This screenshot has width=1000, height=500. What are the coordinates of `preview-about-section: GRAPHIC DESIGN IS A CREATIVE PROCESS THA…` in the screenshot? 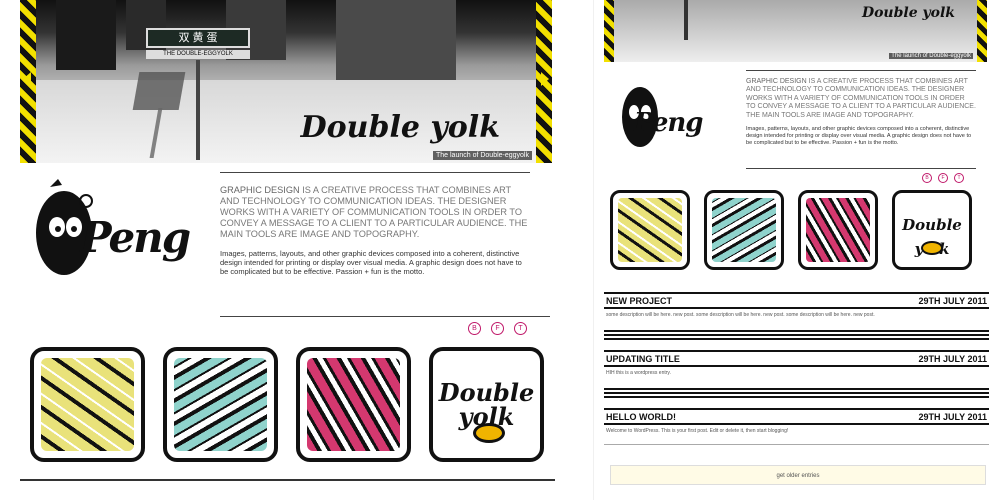 It's located at (861, 108).